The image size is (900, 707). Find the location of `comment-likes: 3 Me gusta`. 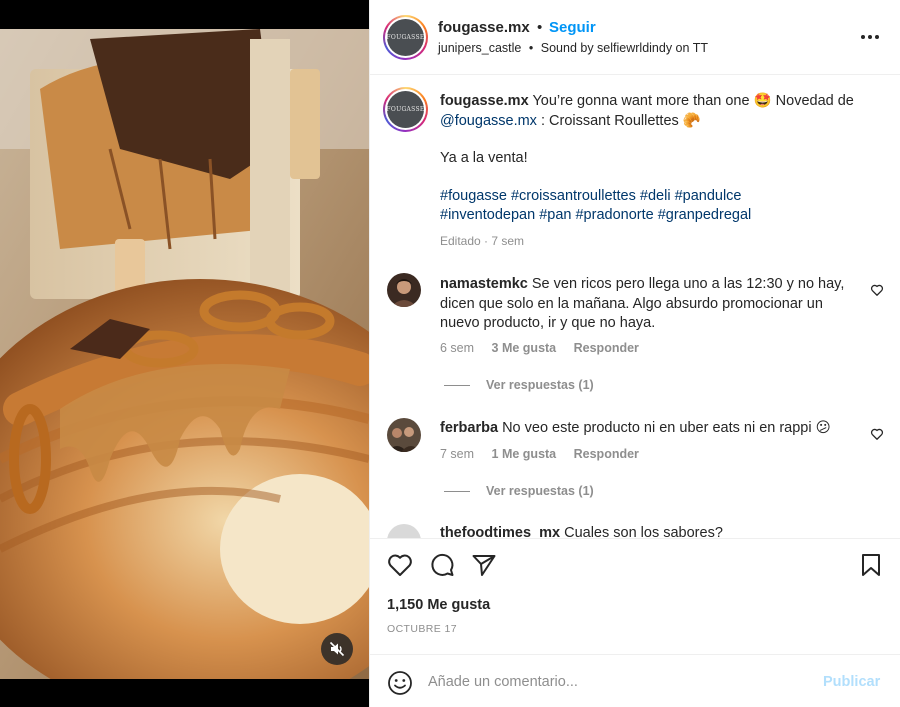

comment-likes: 3 Me gusta is located at coordinates (524, 348).